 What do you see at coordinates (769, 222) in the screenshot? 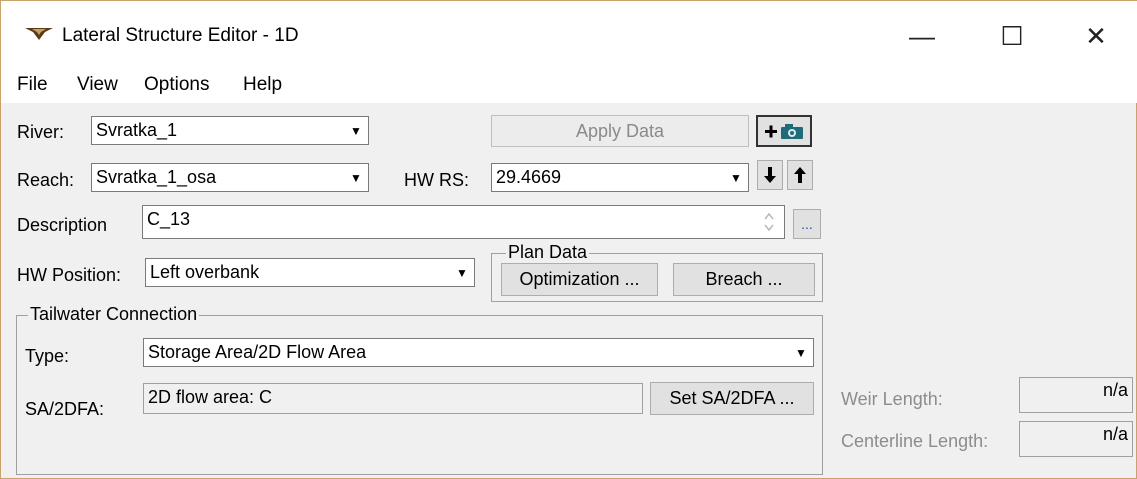
I see `spin-icon` at bounding box center [769, 222].